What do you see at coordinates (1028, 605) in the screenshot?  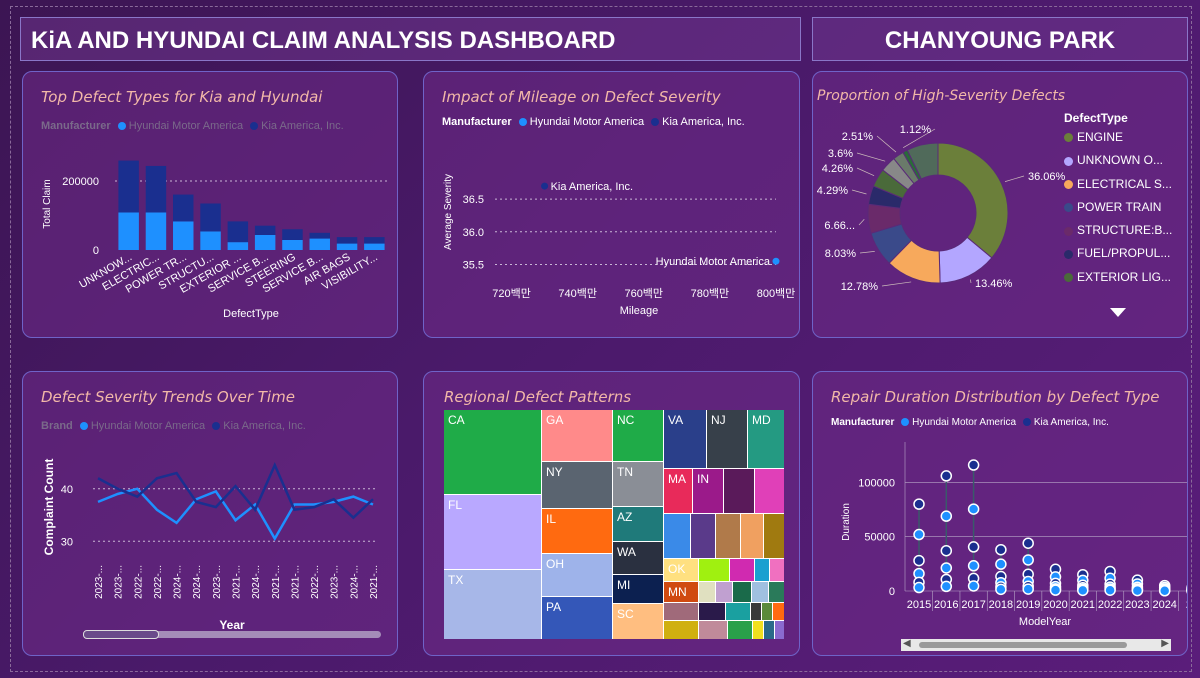 I see `x-tick-label: 2019` at bounding box center [1028, 605].